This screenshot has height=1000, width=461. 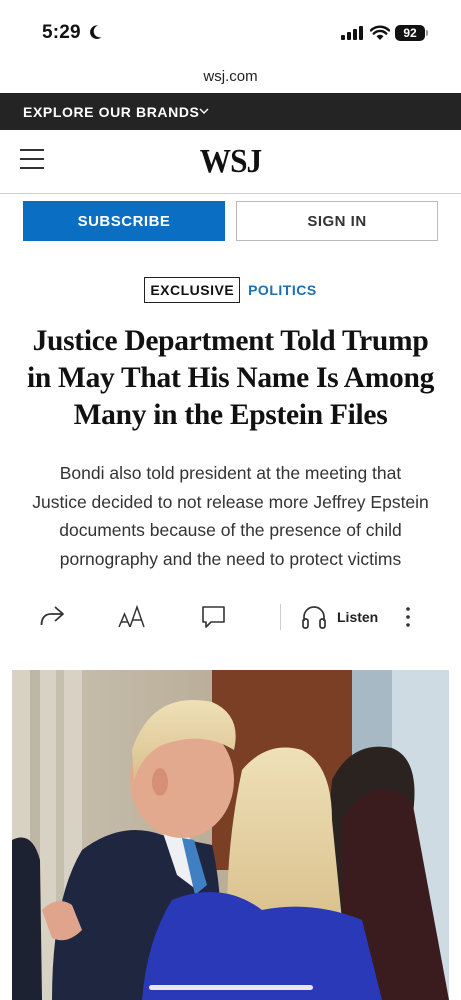 What do you see at coordinates (314, 617) in the screenshot?
I see `headphones-icon` at bounding box center [314, 617].